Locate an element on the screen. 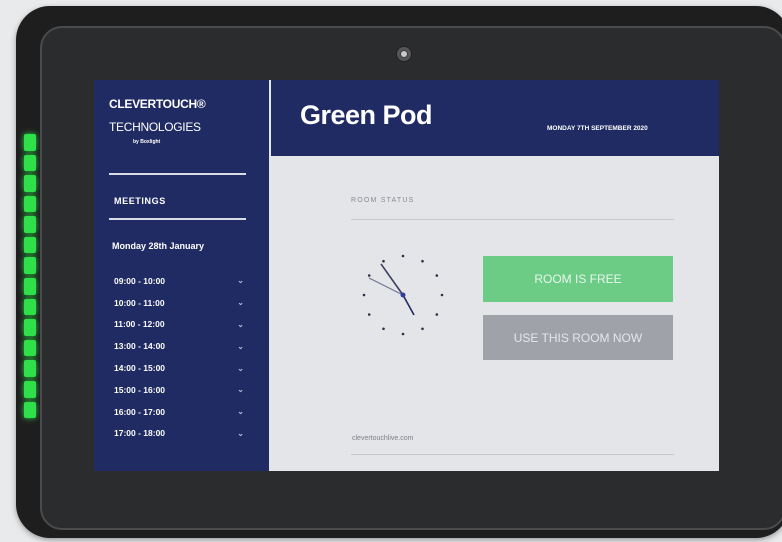 The image size is (782, 542). slot-time: 16:00 - 17:00 is located at coordinates (140, 411).